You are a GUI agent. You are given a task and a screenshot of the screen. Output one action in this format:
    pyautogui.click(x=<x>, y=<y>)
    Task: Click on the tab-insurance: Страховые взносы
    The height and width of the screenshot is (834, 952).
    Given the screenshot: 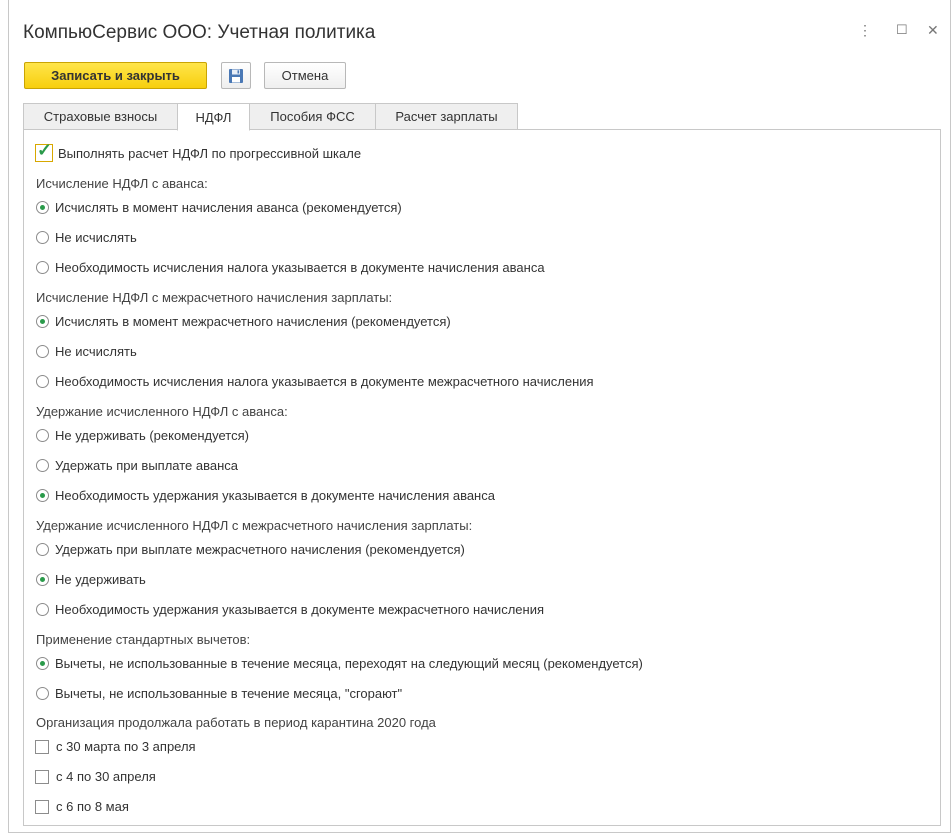 What is the action you would take?
    pyautogui.click(x=100, y=116)
    